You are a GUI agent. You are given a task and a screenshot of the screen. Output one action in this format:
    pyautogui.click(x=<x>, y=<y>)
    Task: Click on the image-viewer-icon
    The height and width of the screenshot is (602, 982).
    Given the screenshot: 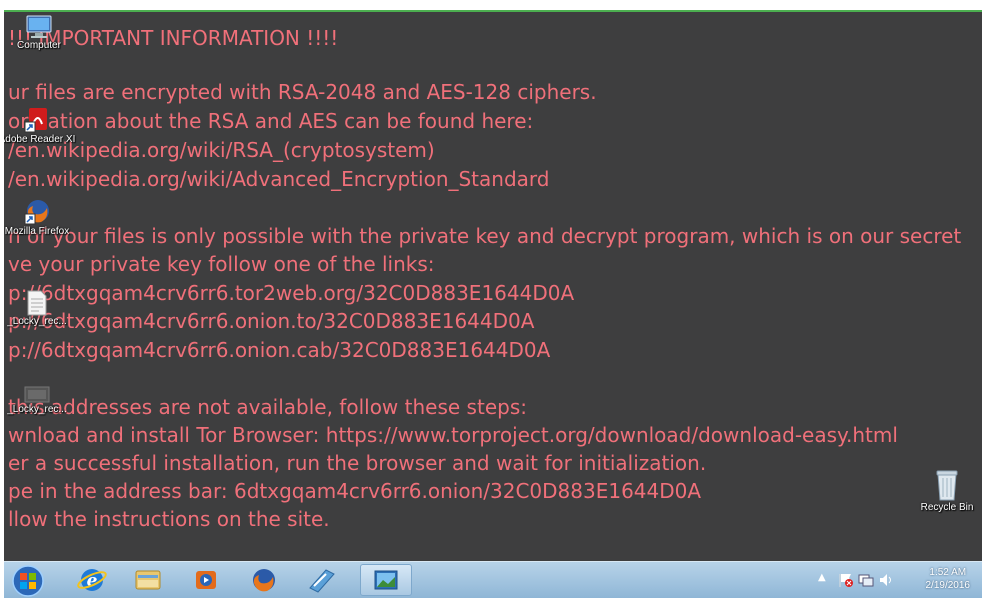 What is the action you would take?
    pyautogui.click(x=386, y=580)
    